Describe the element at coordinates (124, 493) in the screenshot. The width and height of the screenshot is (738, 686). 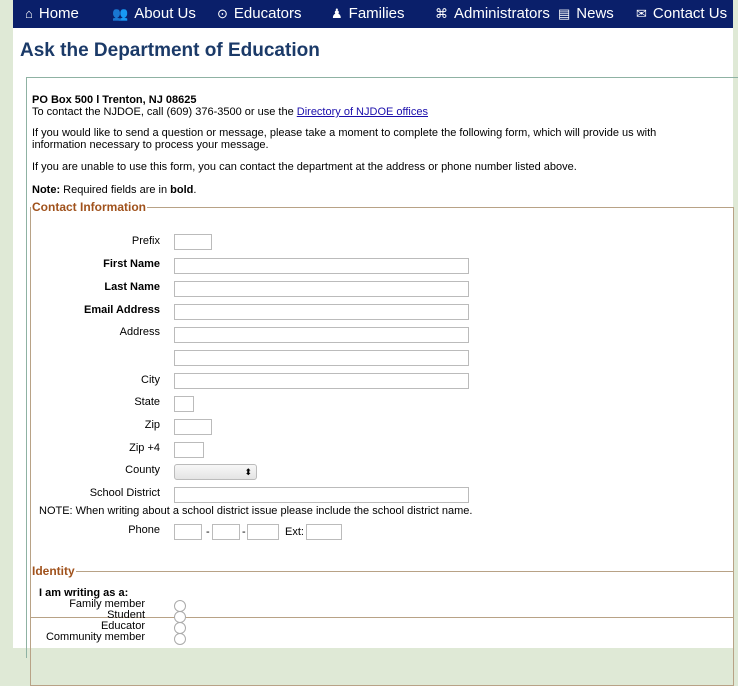
I see `school-district-label: School District` at that location.